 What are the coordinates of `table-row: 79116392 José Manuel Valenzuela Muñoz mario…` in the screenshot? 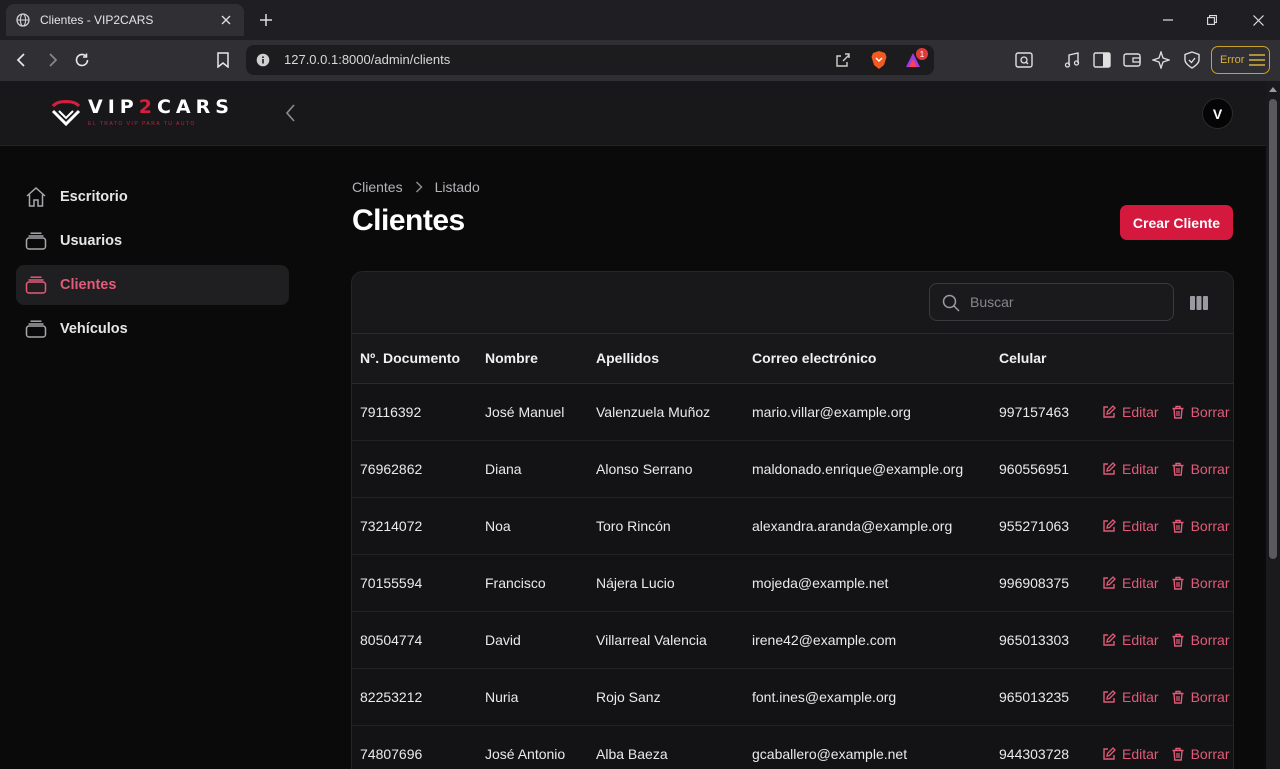 It's located at (792, 412).